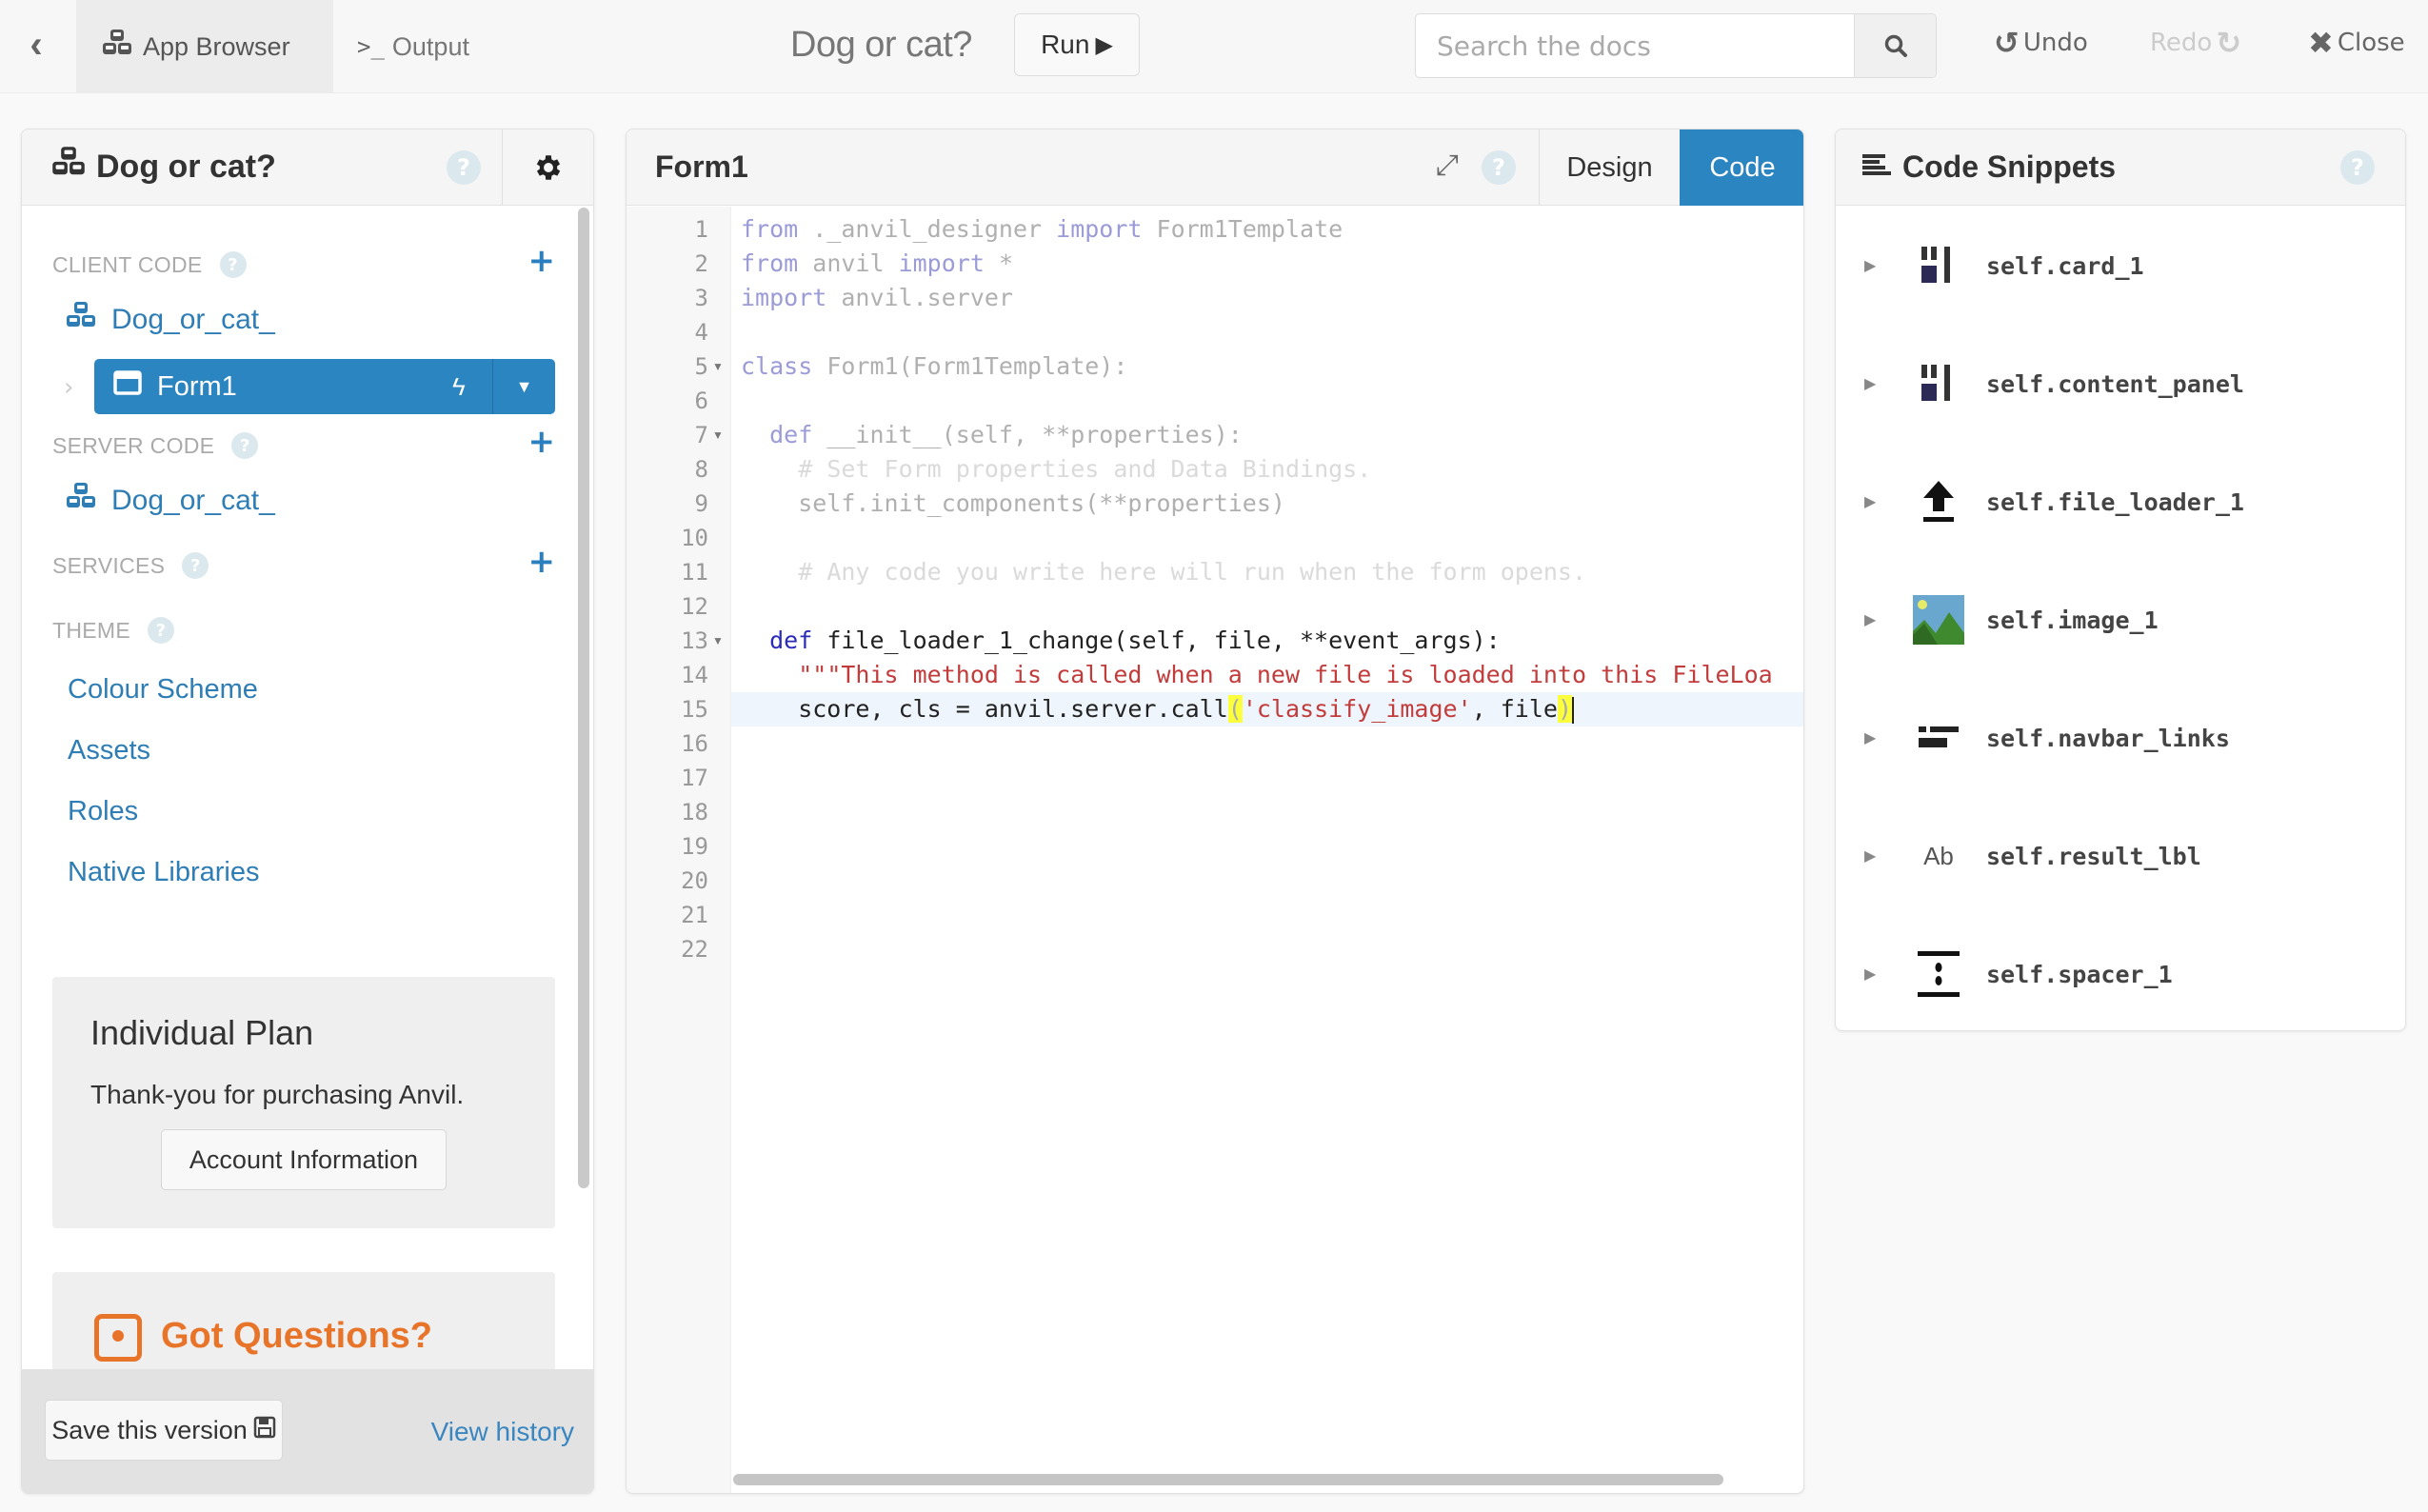 Image resolution: width=2428 pixels, height=1512 pixels. Describe the element at coordinates (2197, 43) in the screenshot. I see `redo-button: Redo ↻` at that location.